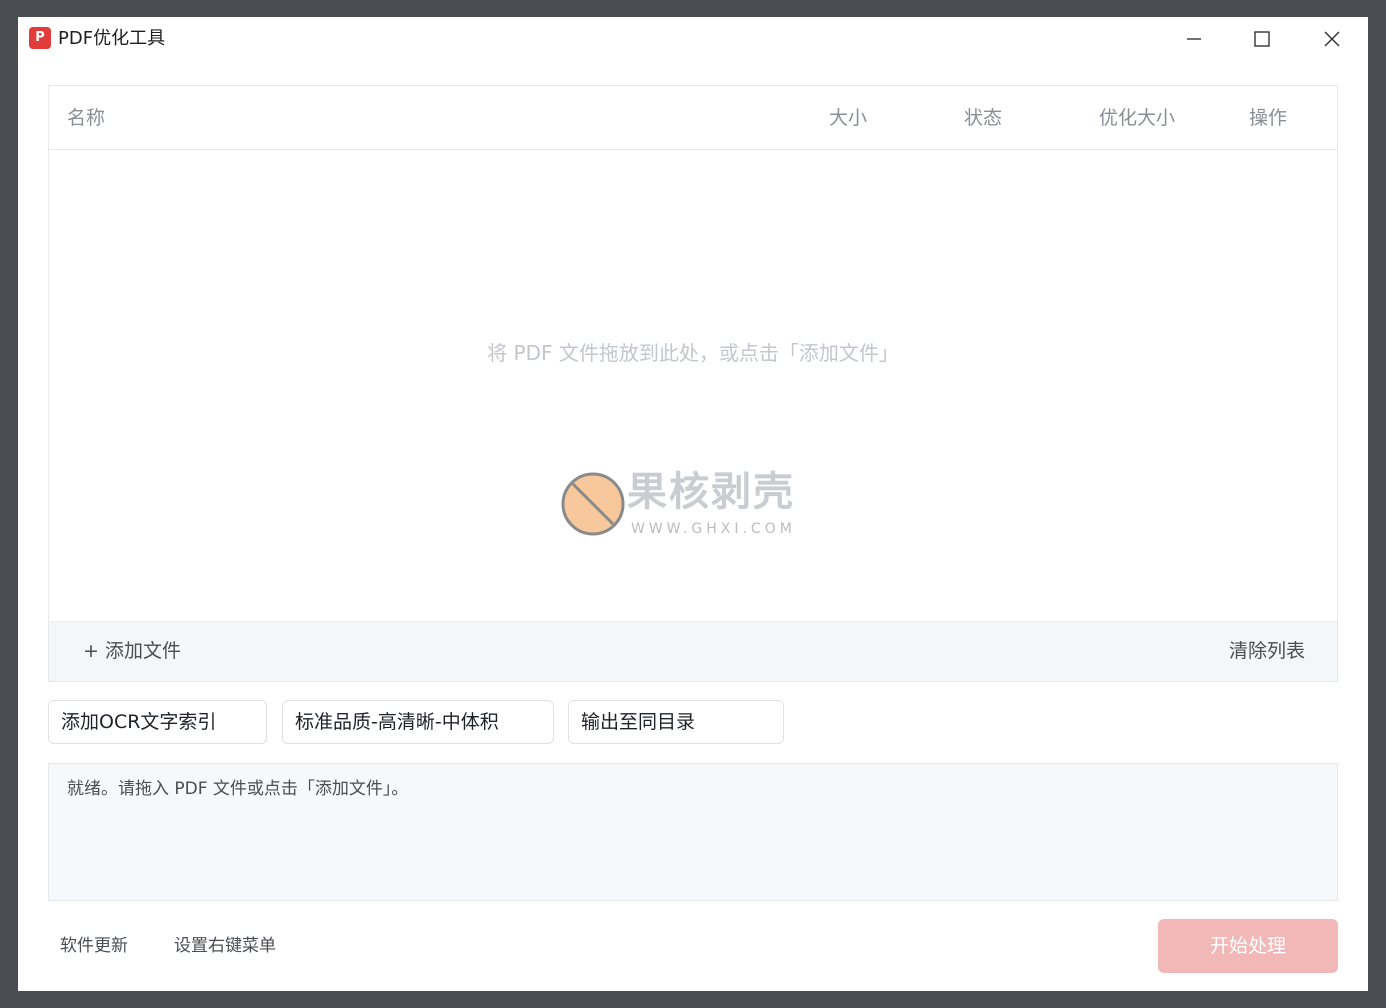  What do you see at coordinates (112, 38) in the screenshot?
I see `window-title: PDF优化工具` at bounding box center [112, 38].